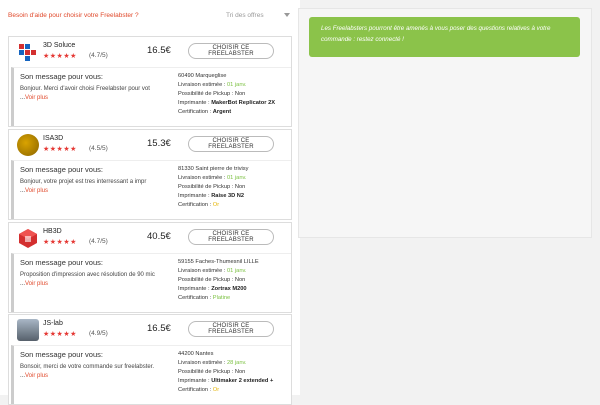  Describe the element at coordinates (98, 148) in the screenshot. I see `rating-value: (4.5/5)` at that location.